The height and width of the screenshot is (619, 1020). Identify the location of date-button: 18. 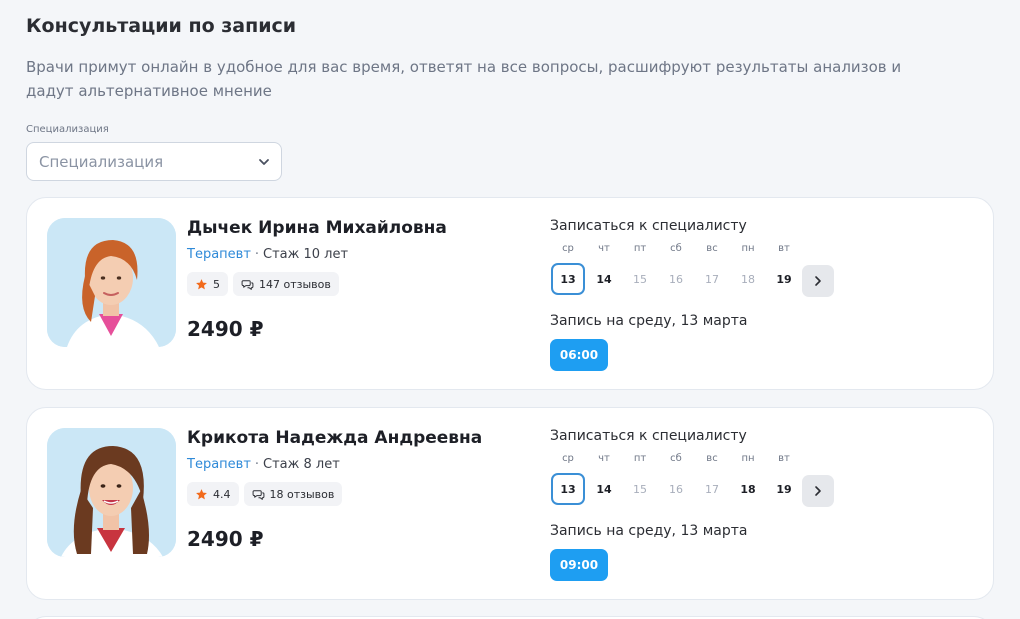
(748, 489).